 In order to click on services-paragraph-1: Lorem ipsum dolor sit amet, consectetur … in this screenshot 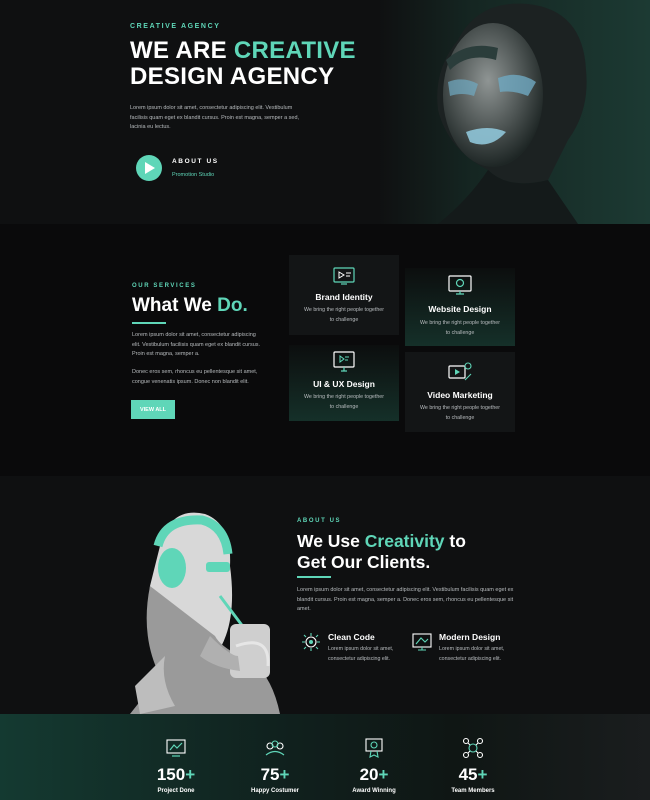, I will do `click(196, 344)`.